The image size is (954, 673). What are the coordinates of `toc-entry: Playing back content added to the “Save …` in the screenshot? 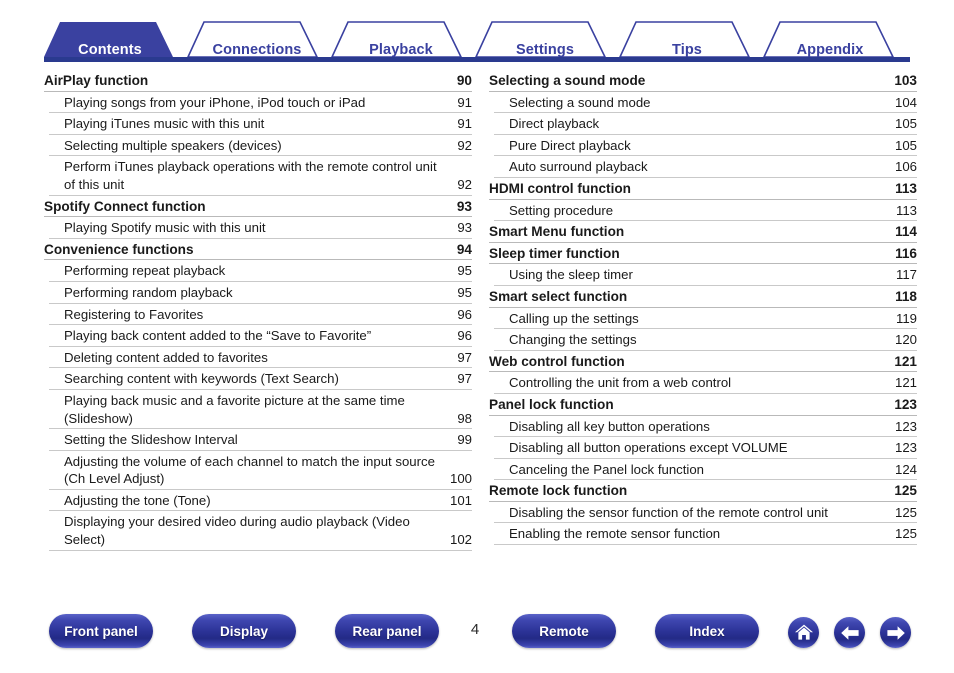 It's located at (260, 336).